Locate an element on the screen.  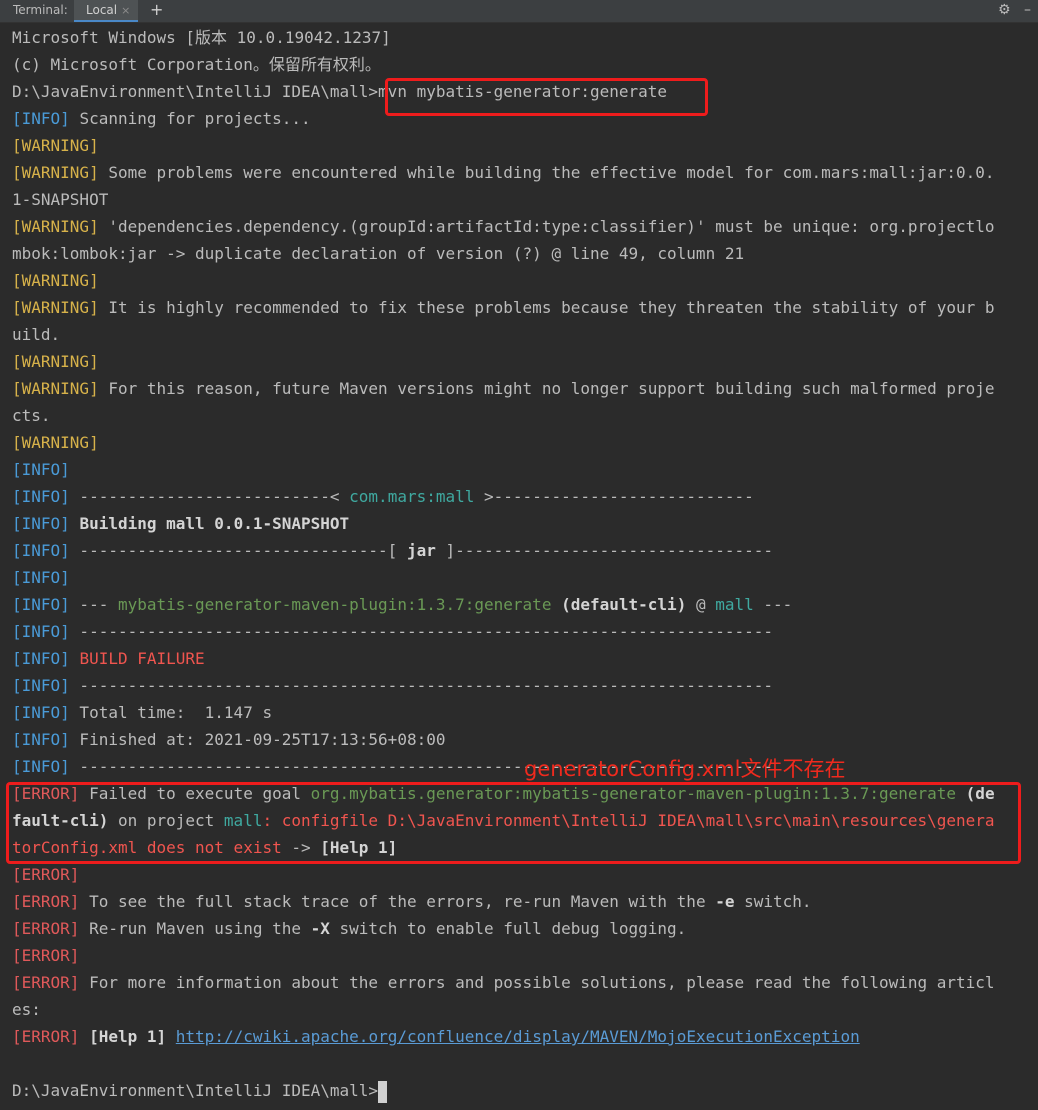
terminal-cursor is located at coordinates (383, 1091).